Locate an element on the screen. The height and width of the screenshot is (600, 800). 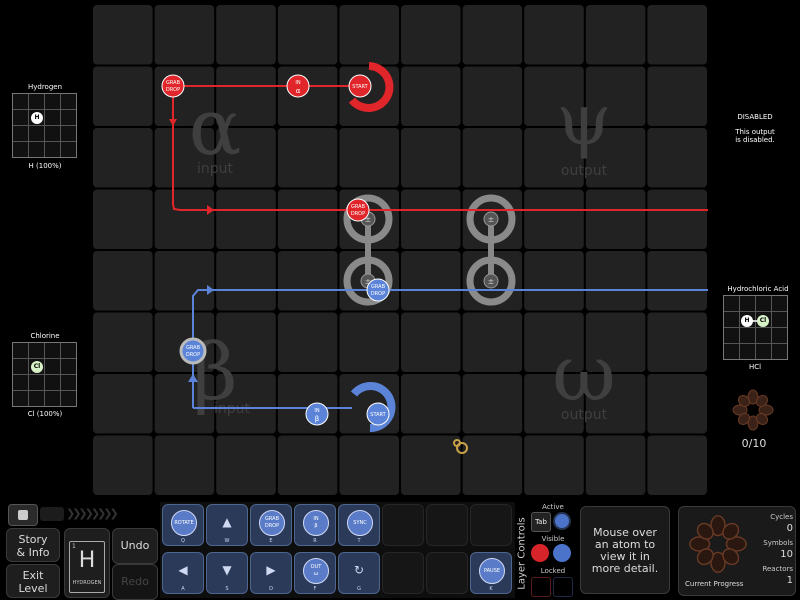
omega-output-panel: Hydrochloric Acid is located at coordinates (758, 289).